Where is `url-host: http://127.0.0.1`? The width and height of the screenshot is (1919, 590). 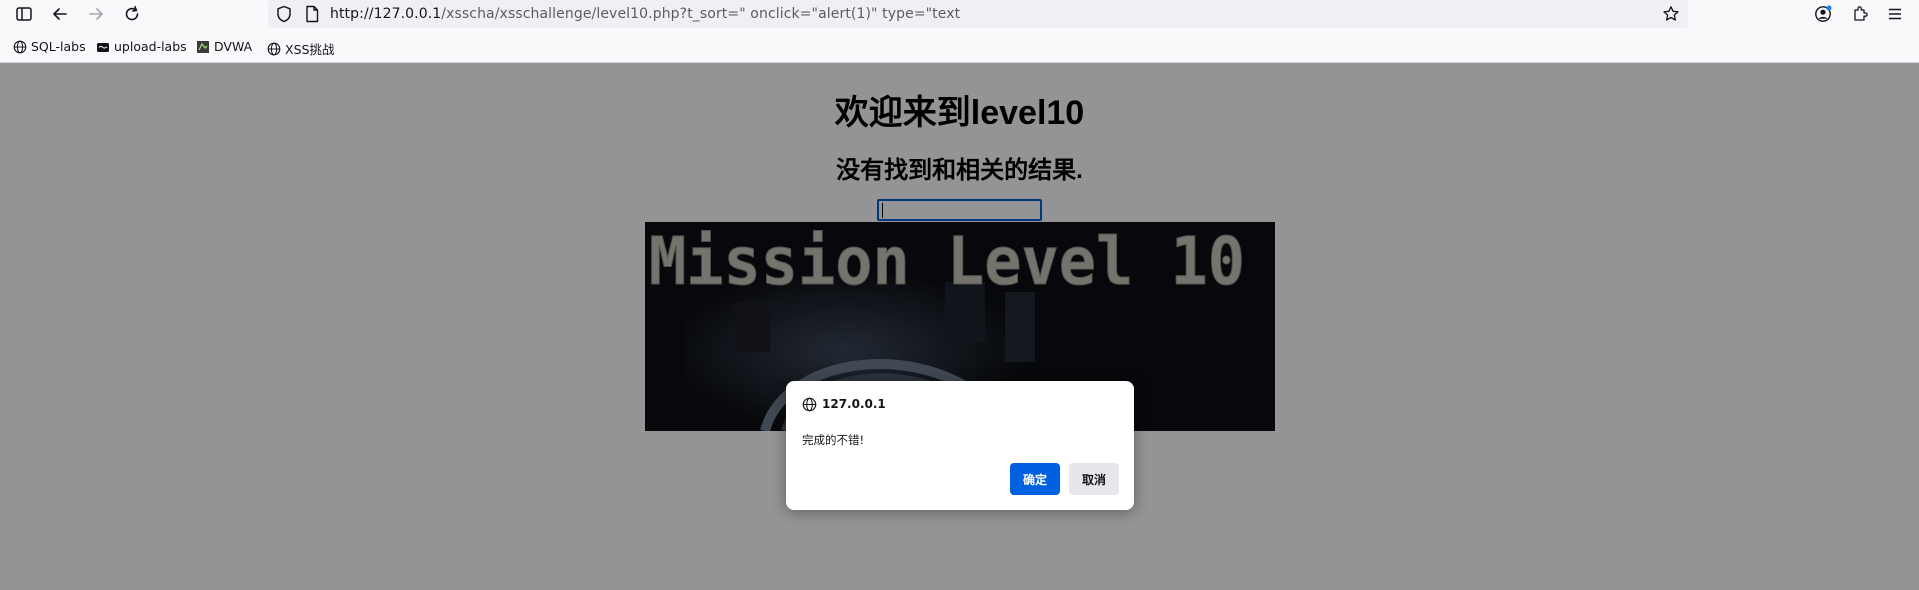 url-host: http://127.0.0.1 is located at coordinates (386, 14).